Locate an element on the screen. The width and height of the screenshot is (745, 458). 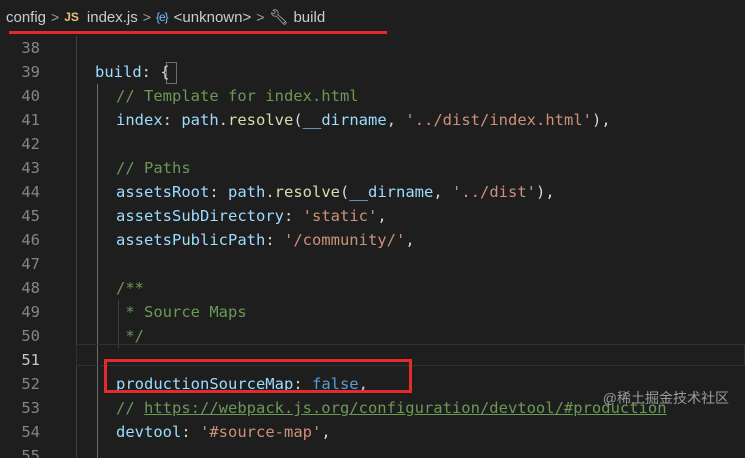
line-number: 48 is located at coordinates (30, 288).